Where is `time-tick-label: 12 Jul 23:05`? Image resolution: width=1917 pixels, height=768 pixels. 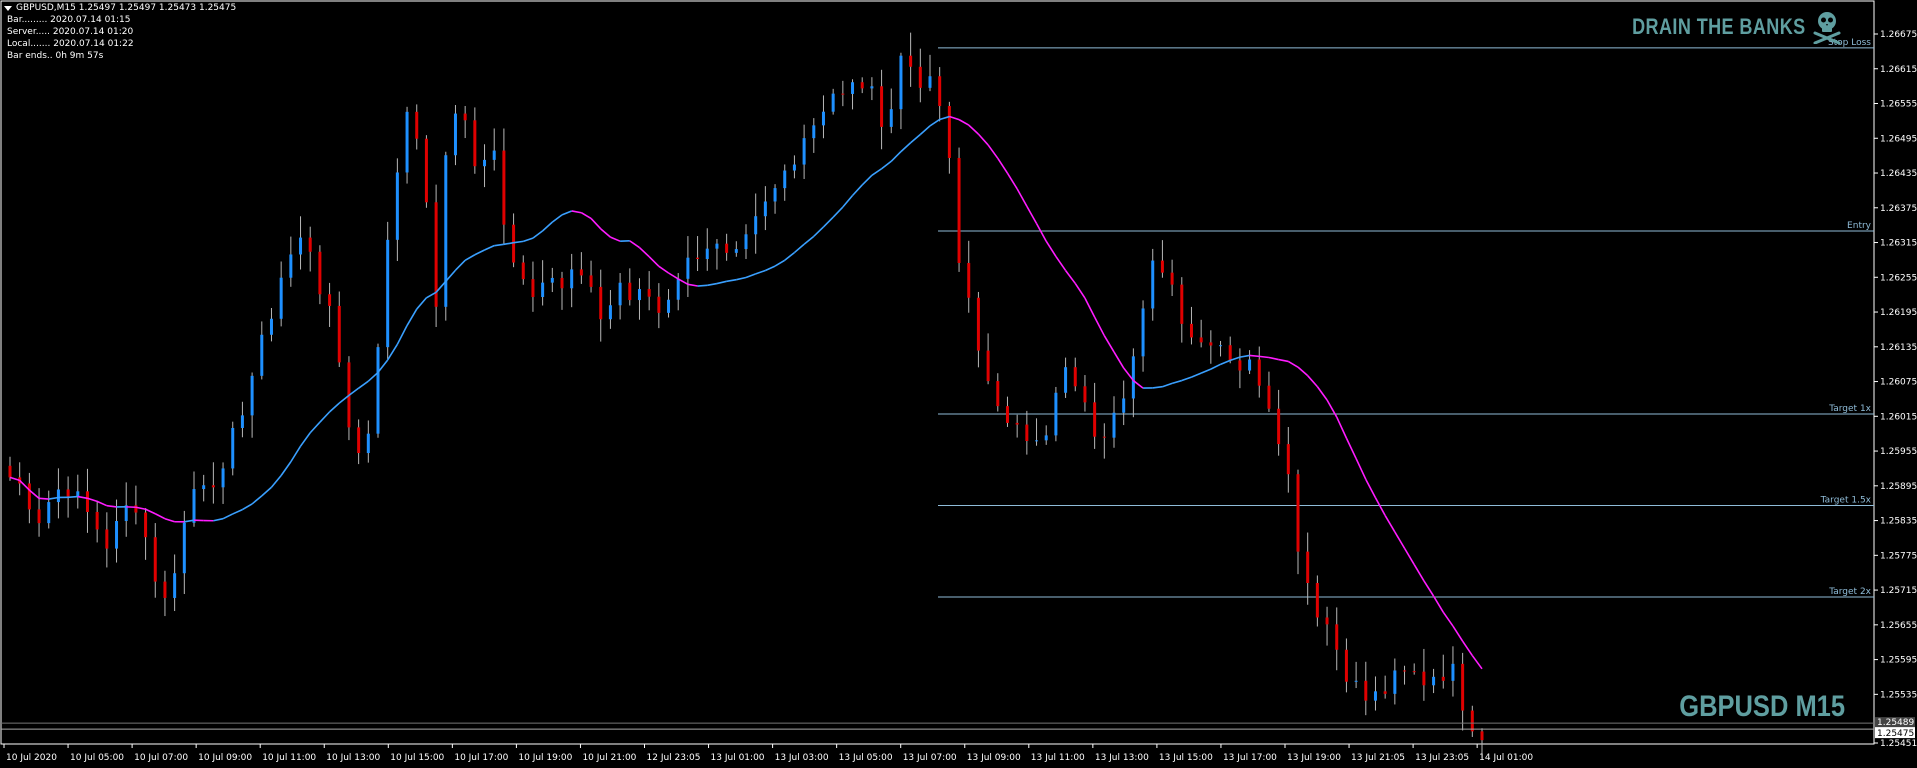 time-tick-label: 12 Jul 23:05 is located at coordinates (674, 758).